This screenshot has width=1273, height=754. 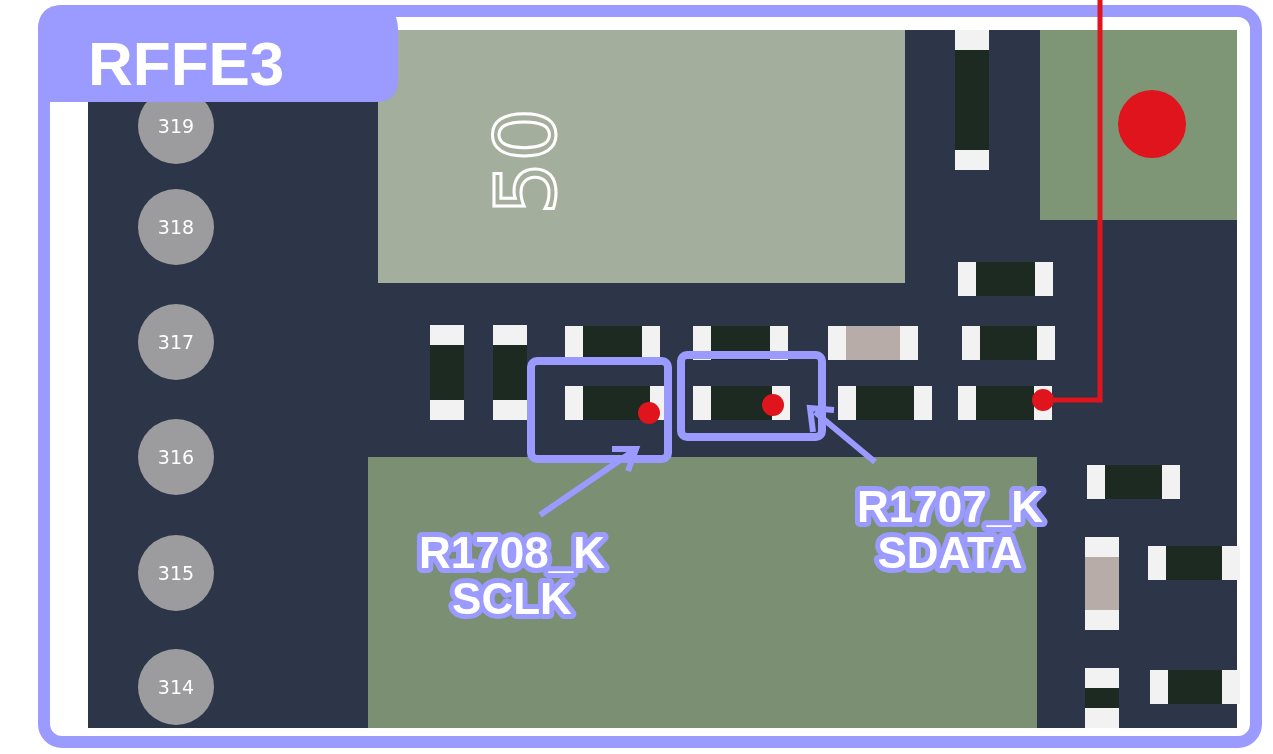 What do you see at coordinates (512, 552) in the screenshot?
I see `callout-label: R1708_K` at bounding box center [512, 552].